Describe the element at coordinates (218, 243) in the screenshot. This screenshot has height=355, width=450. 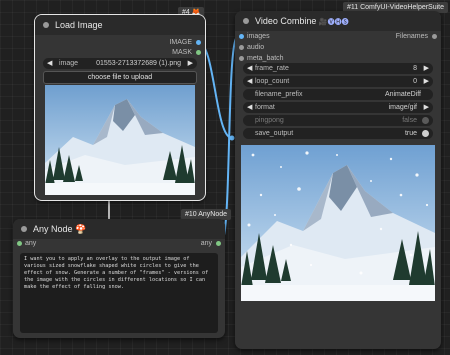
I see `output-port-any` at that location.